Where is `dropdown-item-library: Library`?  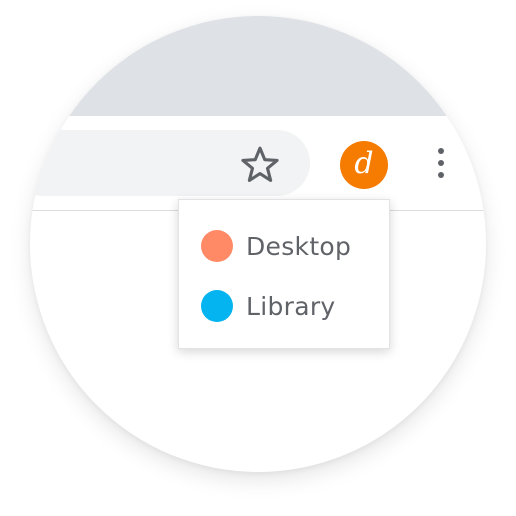 dropdown-item-library: Library is located at coordinates (268, 306).